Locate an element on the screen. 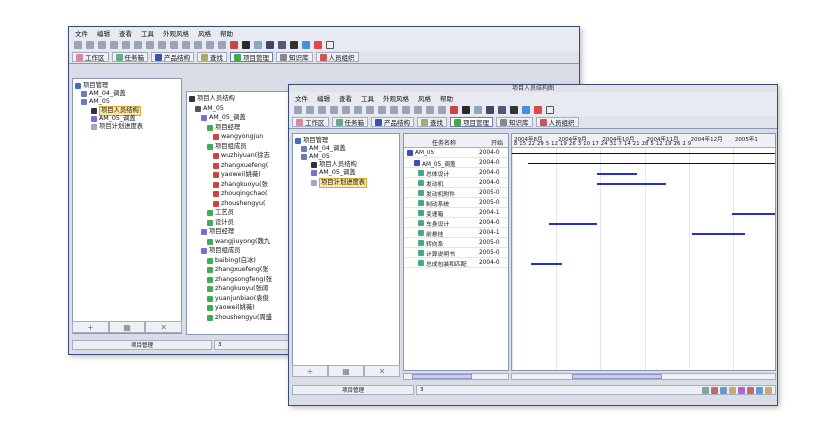 This screenshot has height=430, width=819. tree-node: 项目人员结构 is located at coordinates (334, 165).